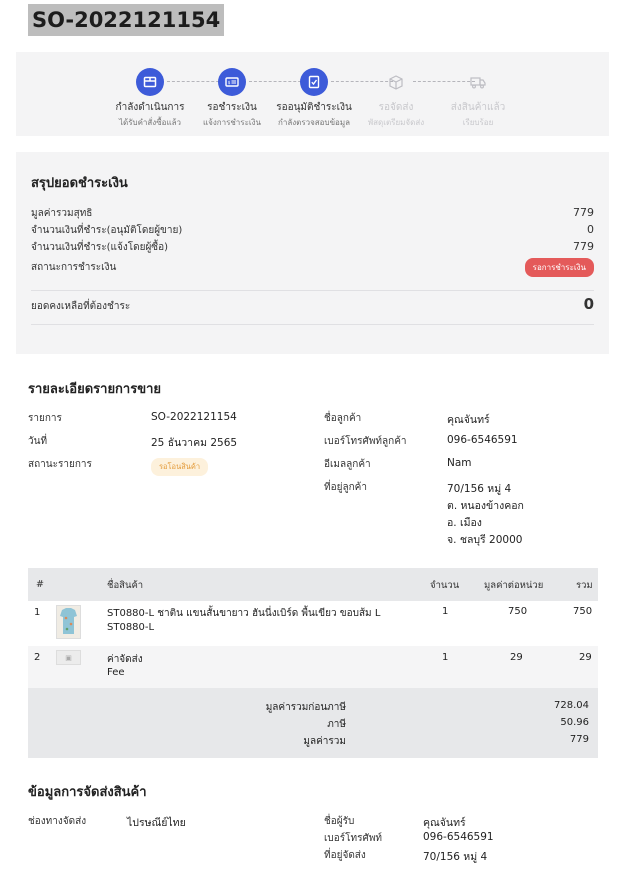 This screenshot has width=632, height=870. What do you see at coordinates (313, 667) in the screenshot?
I see `table-row: 2 ▣ ค่าจัดส่ง Fee 1 29 29` at bounding box center [313, 667].